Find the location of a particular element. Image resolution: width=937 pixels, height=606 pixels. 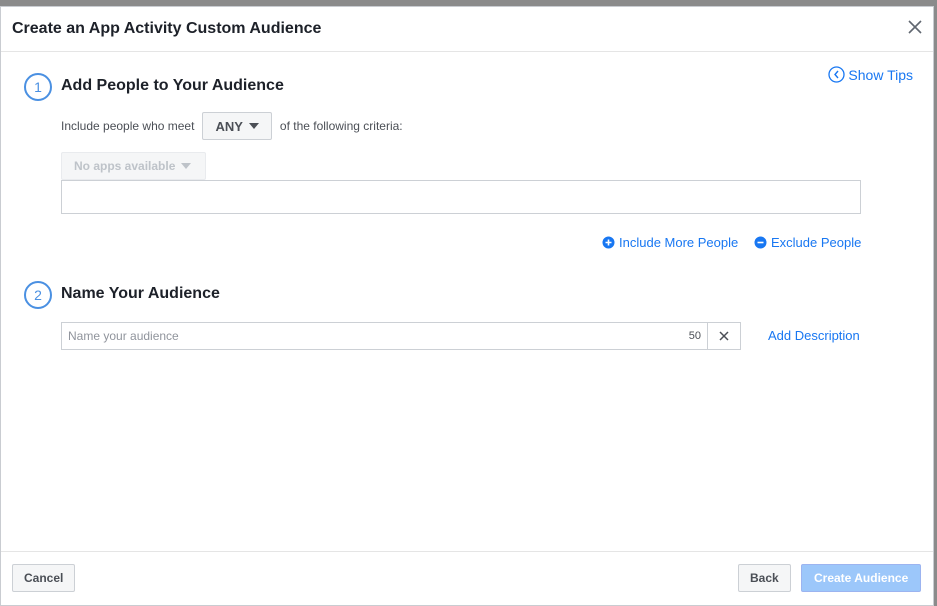

exclude-people-label: Exclude People is located at coordinates (816, 242).